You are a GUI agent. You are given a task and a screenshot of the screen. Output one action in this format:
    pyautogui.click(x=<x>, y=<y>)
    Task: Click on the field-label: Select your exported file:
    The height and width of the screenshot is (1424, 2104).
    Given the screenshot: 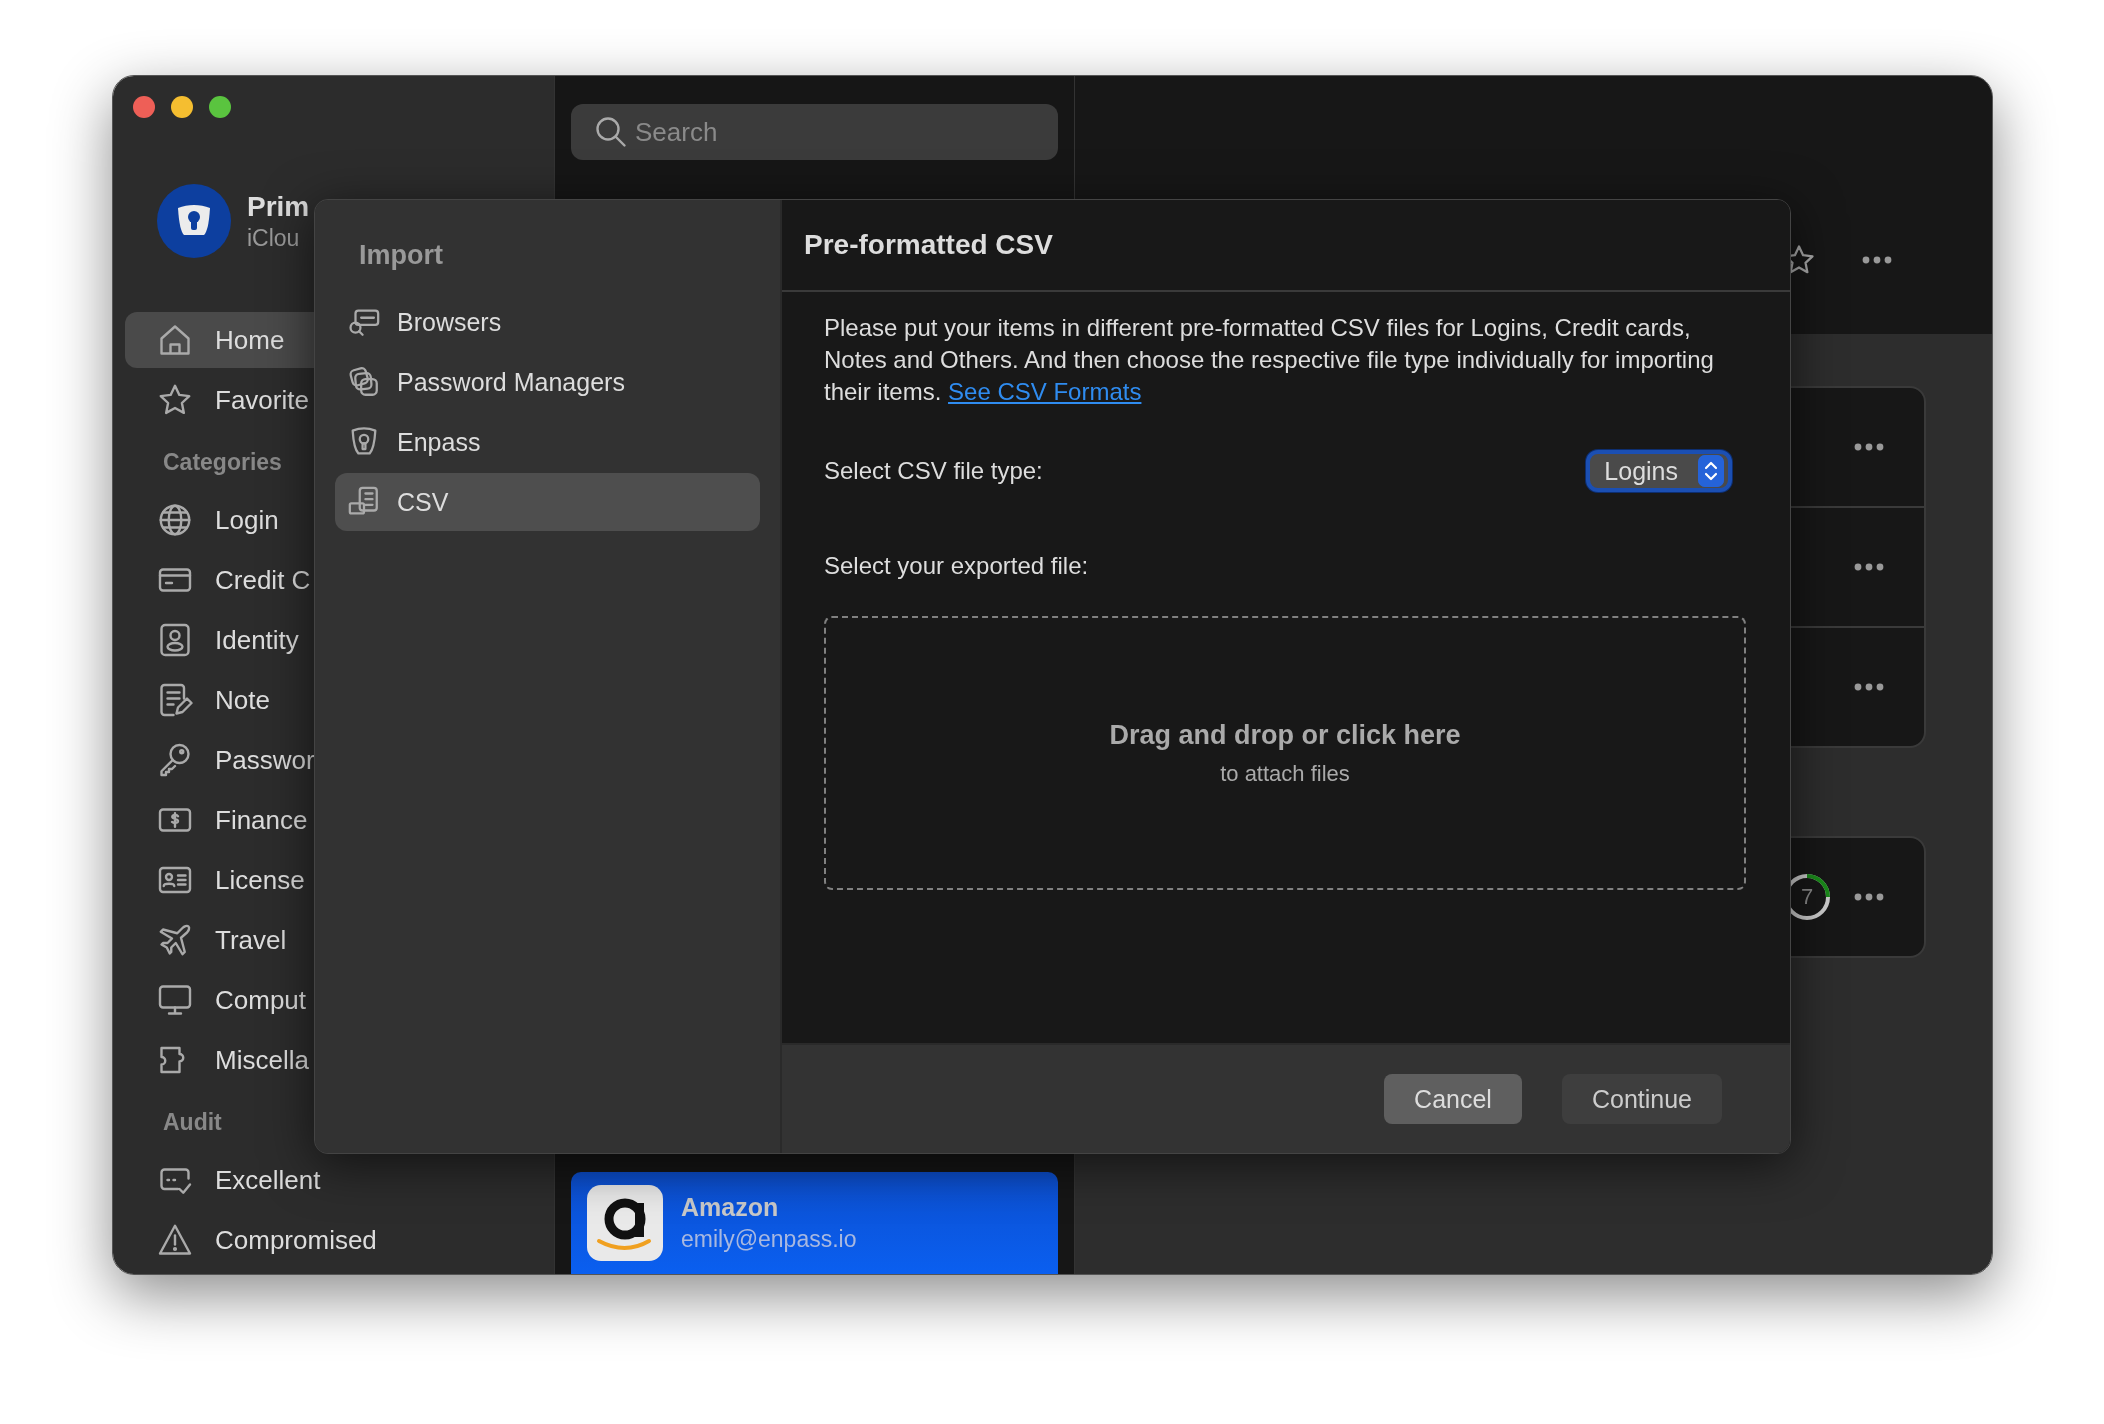 What is the action you would take?
    pyautogui.click(x=957, y=566)
    